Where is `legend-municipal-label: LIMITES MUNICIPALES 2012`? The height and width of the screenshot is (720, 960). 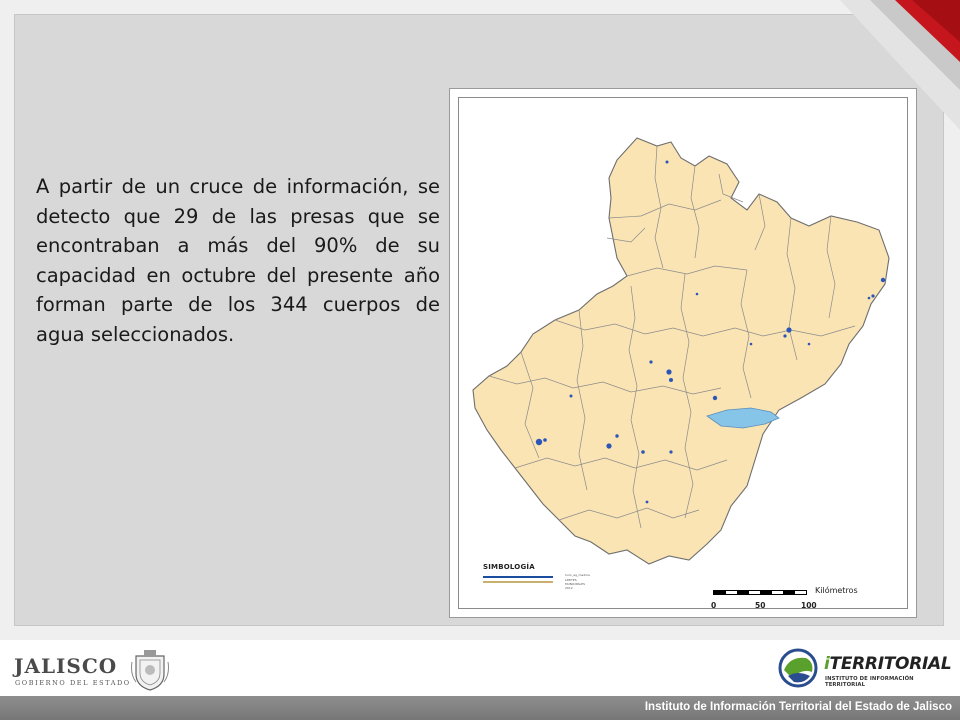 legend-municipal-label: LIMITES MUNICIPALES 2012 is located at coordinates (575, 584).